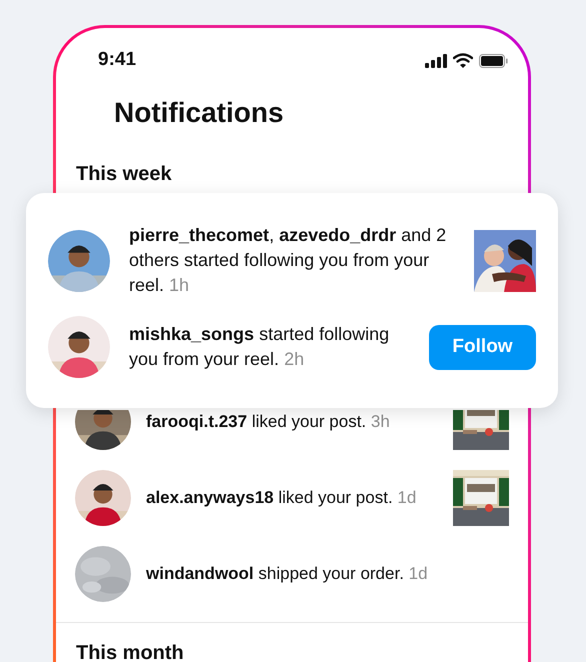 The image size is (586, 662). What do you see at coordinates (436, 61) in the screenshot?
I see `signal-icon` at bounding box center [436, 61].